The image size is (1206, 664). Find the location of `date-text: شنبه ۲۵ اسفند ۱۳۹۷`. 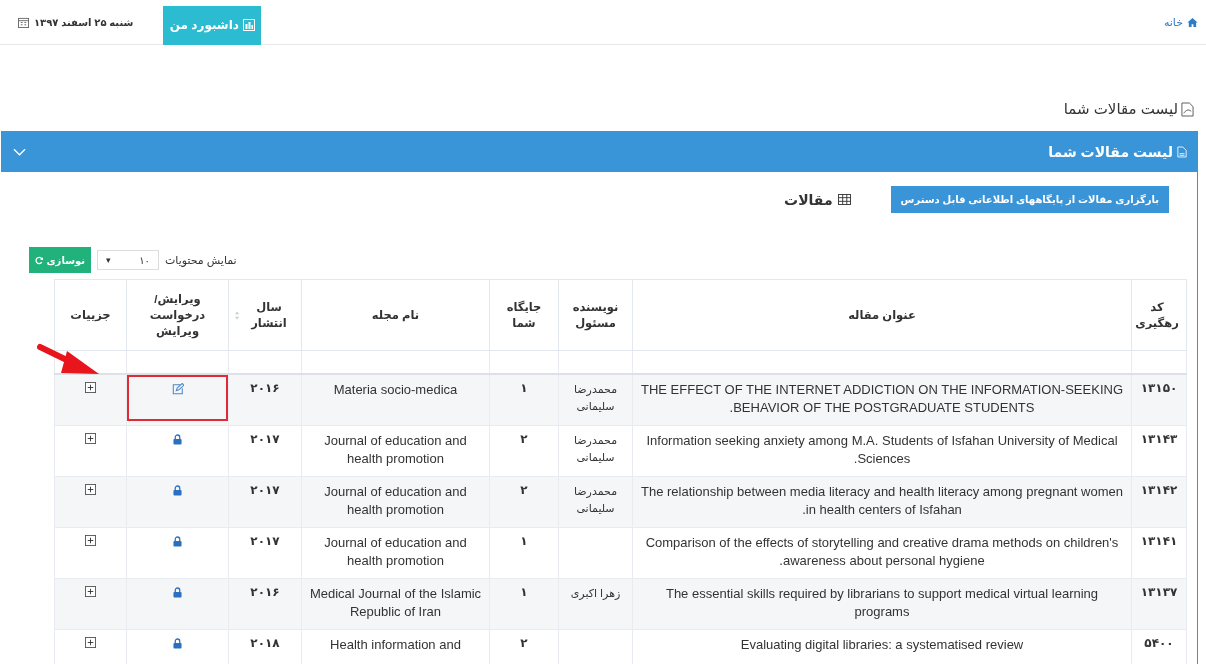

date-text: شنبه ۲۵ اسفند ۱۳۹۷ is located at coordinates (84, 22).